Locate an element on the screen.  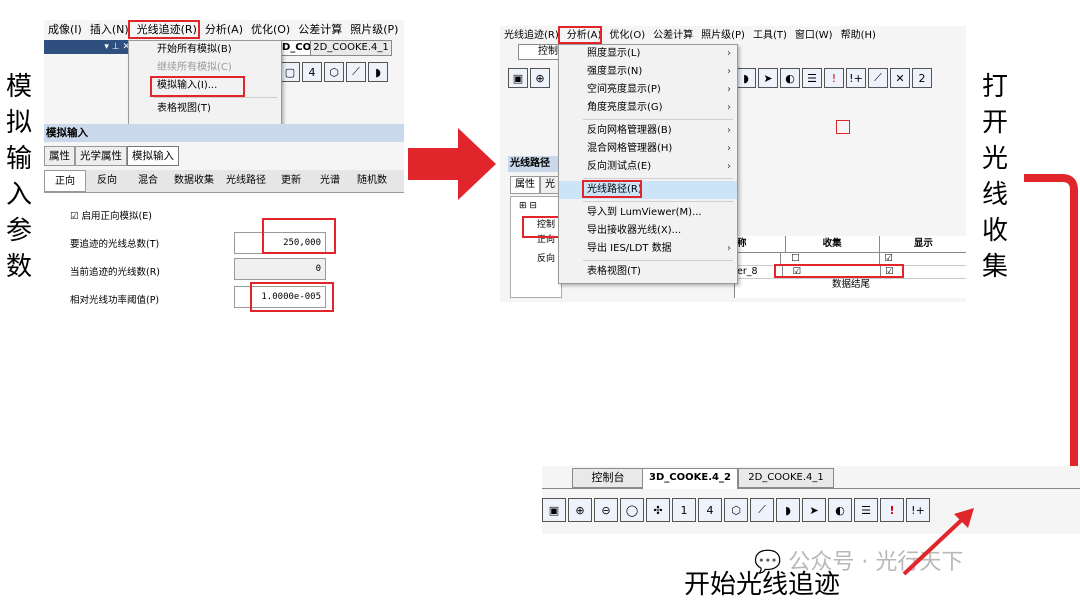
subtab-ray-path: 光线路径 is located at coordinates (246, 181).